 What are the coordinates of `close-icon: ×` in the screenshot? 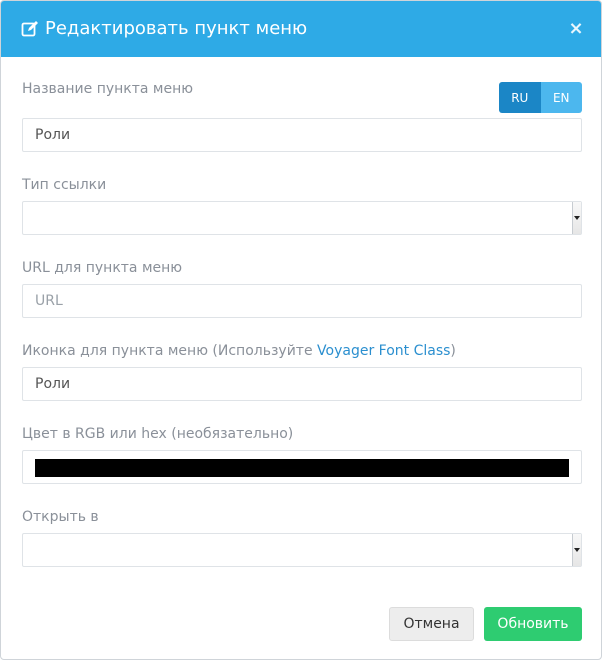 It's located at (576, 28).